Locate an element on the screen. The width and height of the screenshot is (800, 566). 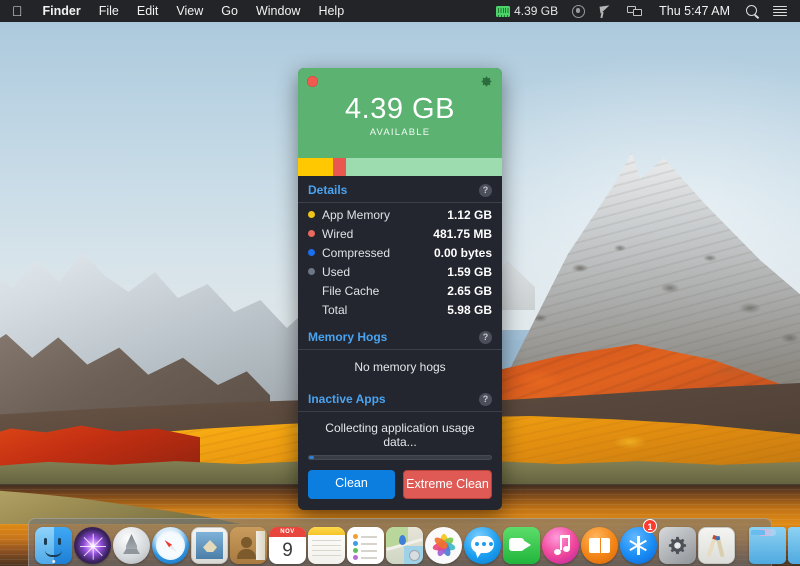
optical-disc-icon is located at coordinates (579, 11).